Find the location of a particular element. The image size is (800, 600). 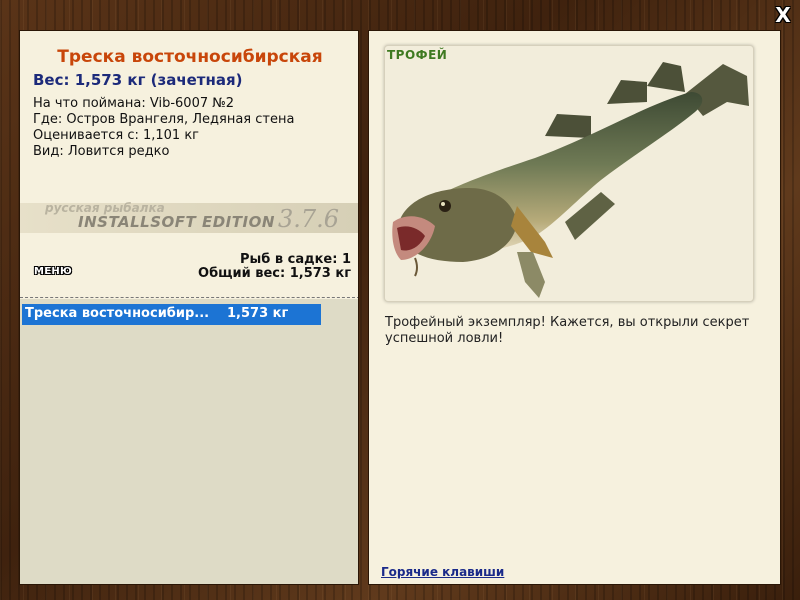

list-item: Треска восточносибир... 1,573 кг is located at coordinates (171, 314).